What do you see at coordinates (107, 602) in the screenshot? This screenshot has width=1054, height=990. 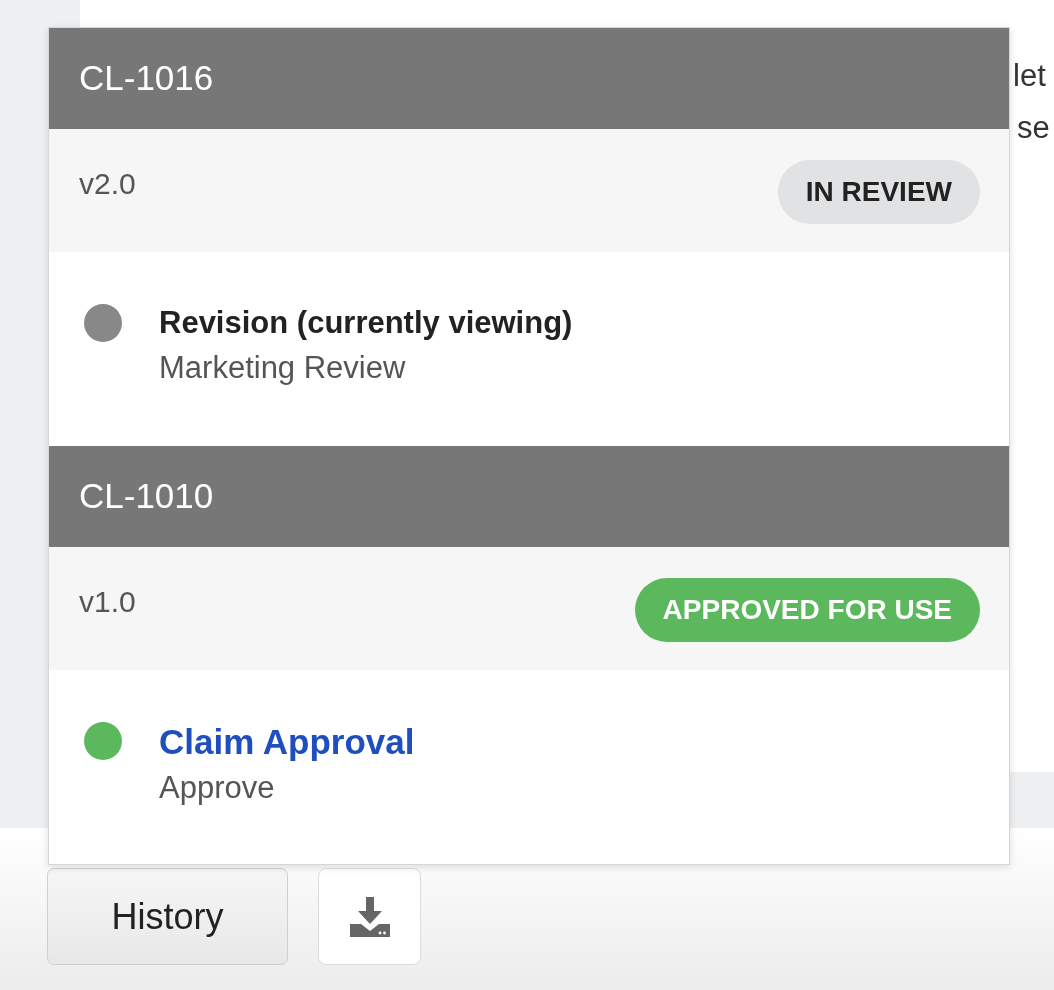 I see `version-label: v1.0` at bounding box center [107, 602].